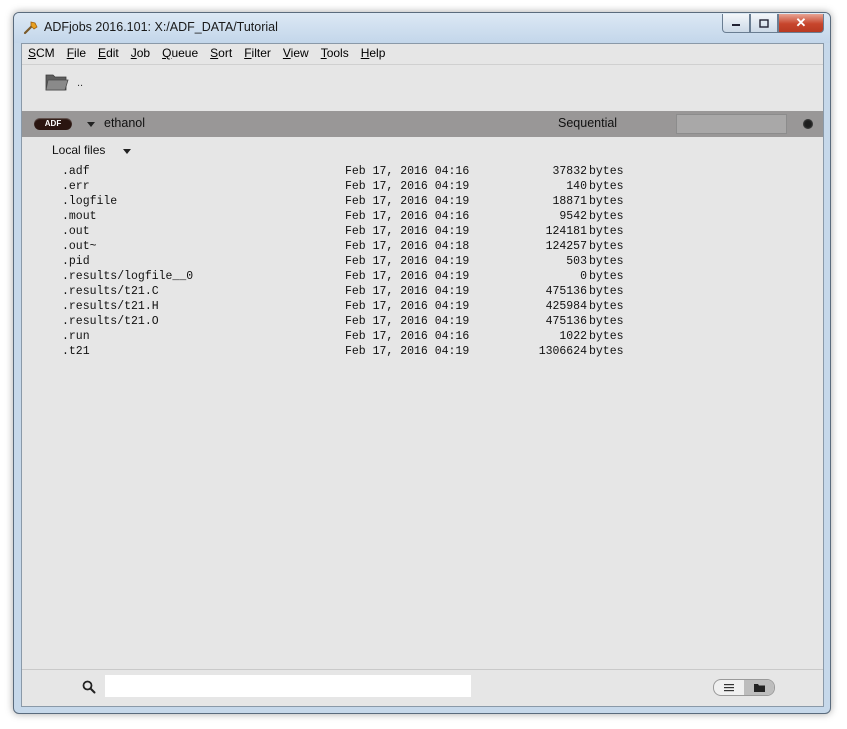 The height and width of the screenshot is (729, 847). What do you see at coordinates (583, 276) in the screenshot?
I see `file-size: 0` at bounding box center [583, 276].